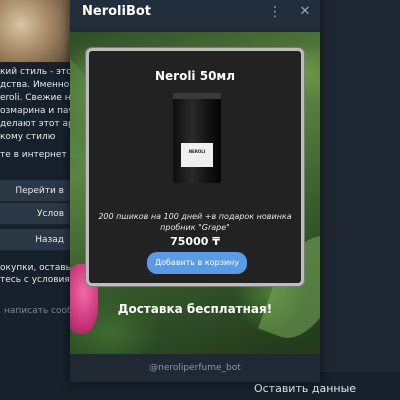 This screenshot has width=400, height=400. What do you see at coordinates (35, 240) in the screenshot?
I see `chat-inline-button-back: Назад` at bounding box center [35, 240].